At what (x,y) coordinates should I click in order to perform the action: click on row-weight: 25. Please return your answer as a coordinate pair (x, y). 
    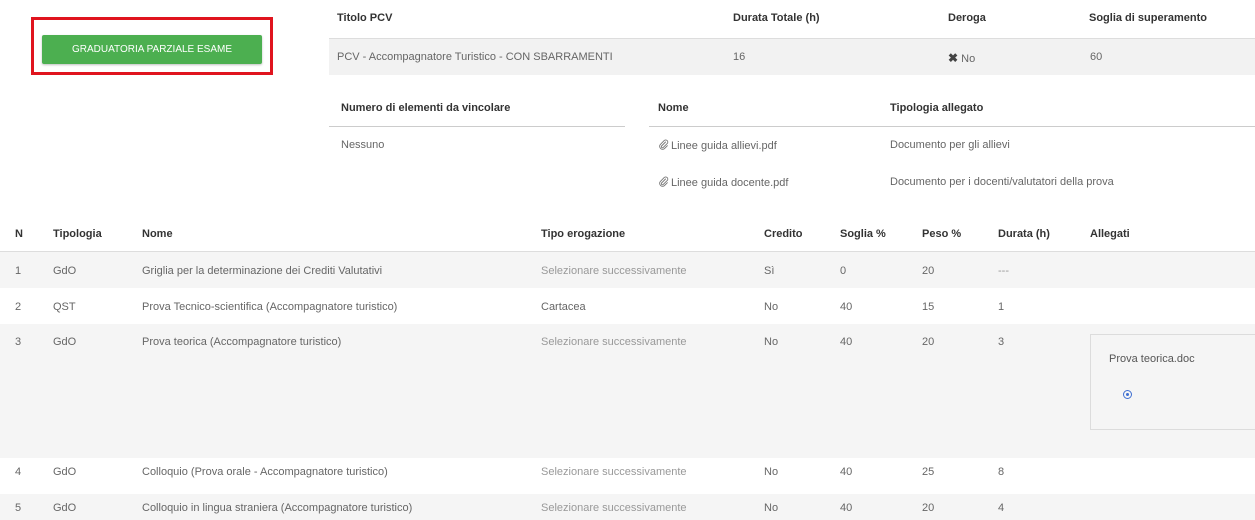
    Looking at the image, I should click on (928, 472).